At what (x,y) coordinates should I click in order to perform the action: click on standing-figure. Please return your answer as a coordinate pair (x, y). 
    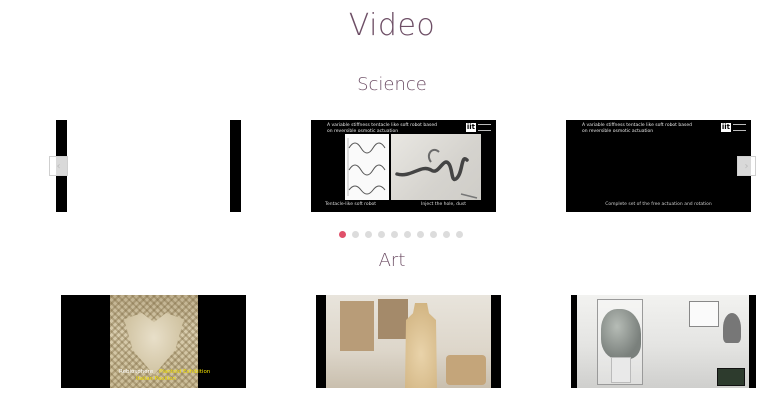
    Looking at the image, I should click on (732, 328).